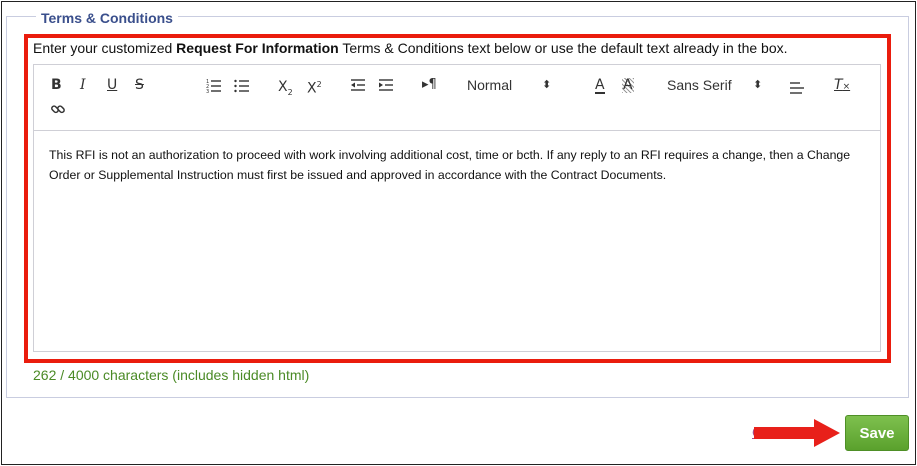 This screenshot has height=466, width=917. Describe the element at coordinates (877, 433) in the screenshot. I see `save-button: Save` at that location.